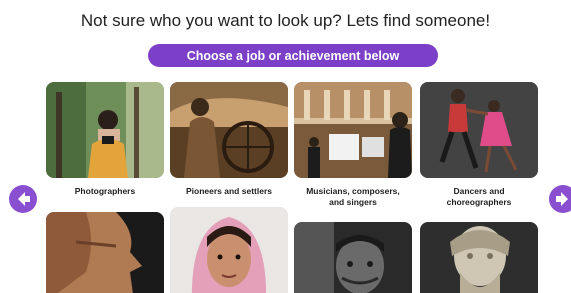 The height and width of the screenshot is (293, 571). I want to click on caption-musicians-line1: Musicians, composers,, so click(353, 191).